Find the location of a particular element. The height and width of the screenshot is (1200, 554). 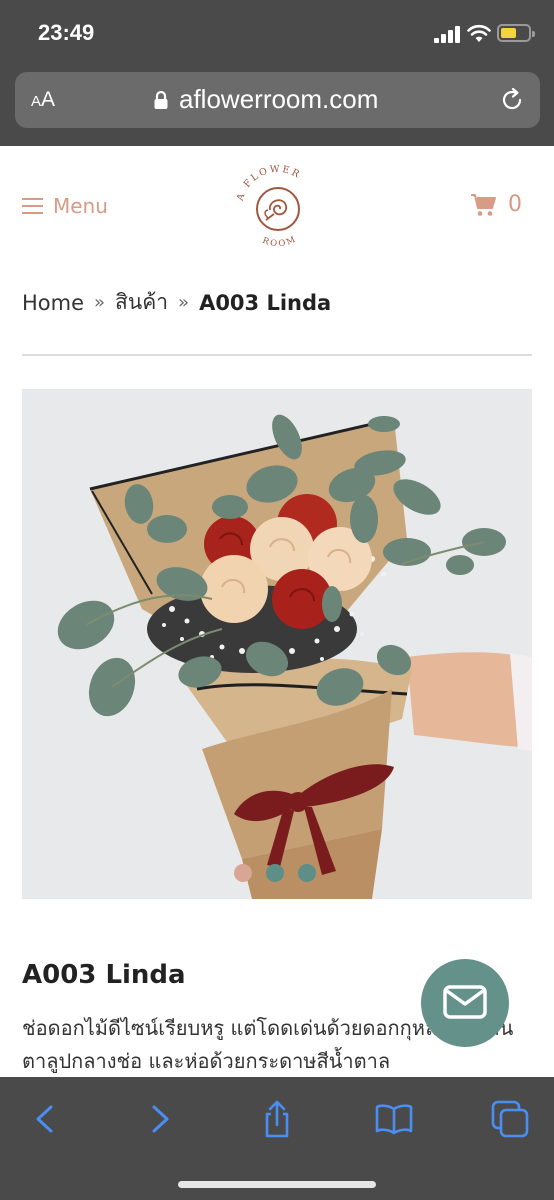

menu-label: Menu is located at coordinates (80, 206).